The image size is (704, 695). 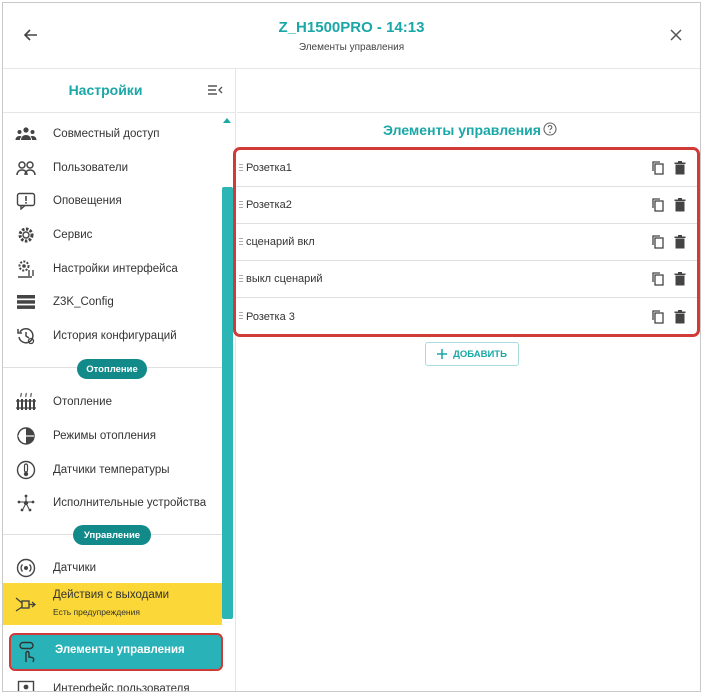 I want to click on touch-control-icon, so click(x=28, y=652).